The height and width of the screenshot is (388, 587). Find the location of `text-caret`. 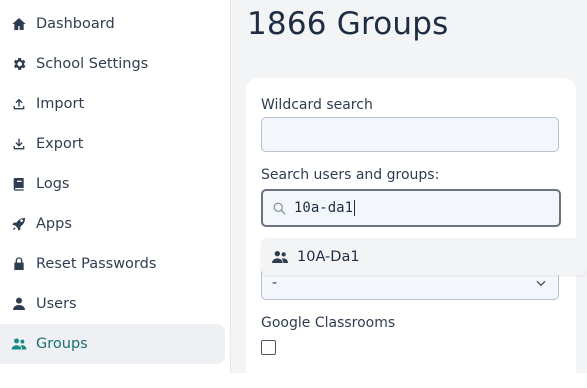

text-caret is located at coordinates (355, 208).